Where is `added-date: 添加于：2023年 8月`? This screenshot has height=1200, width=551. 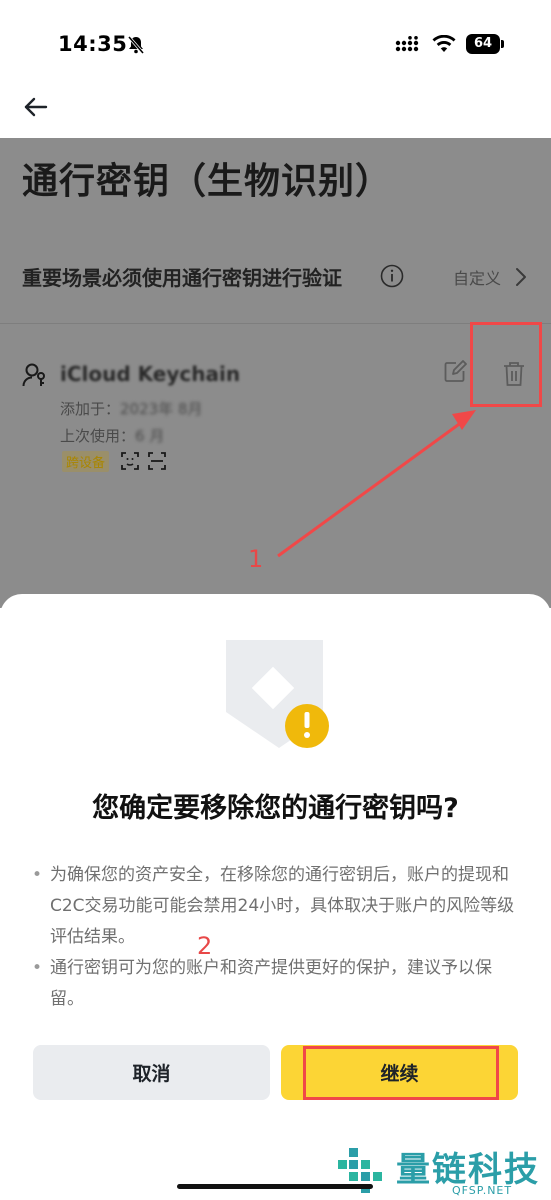 added-date: 添加于：2023年 8月 is located at coordinates (131, 408).